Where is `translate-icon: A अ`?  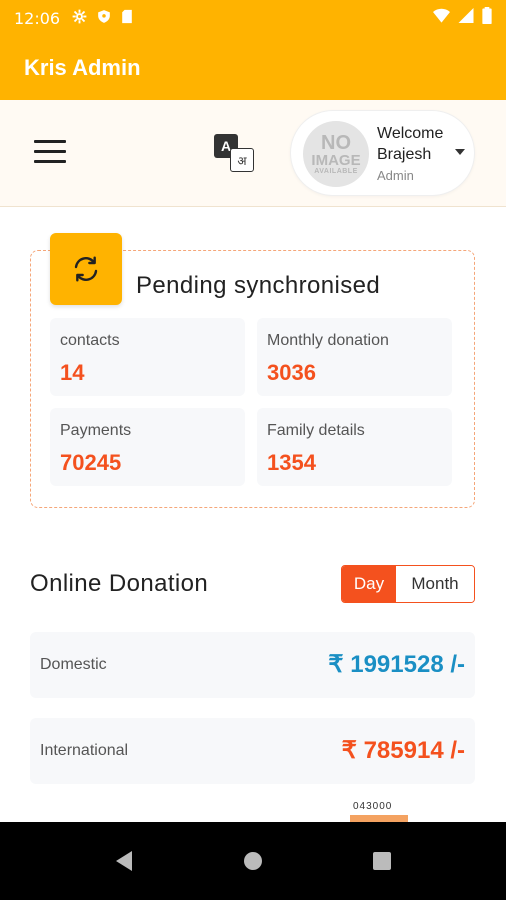 translate-icon: A अ is located at coordinates (235, 153).